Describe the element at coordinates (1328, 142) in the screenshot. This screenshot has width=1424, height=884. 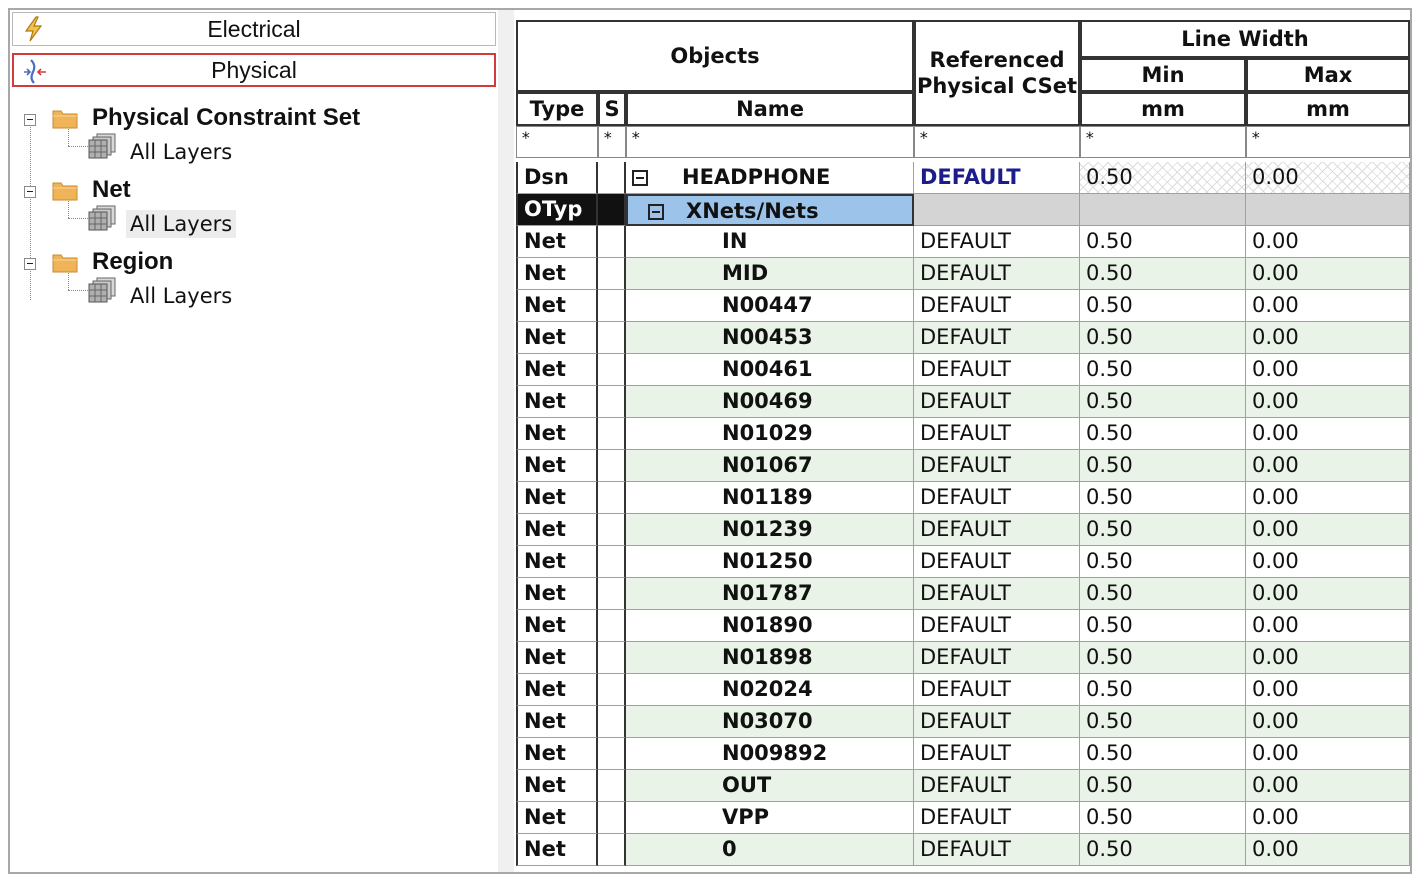
I see `max-filter-input: *` at that location.